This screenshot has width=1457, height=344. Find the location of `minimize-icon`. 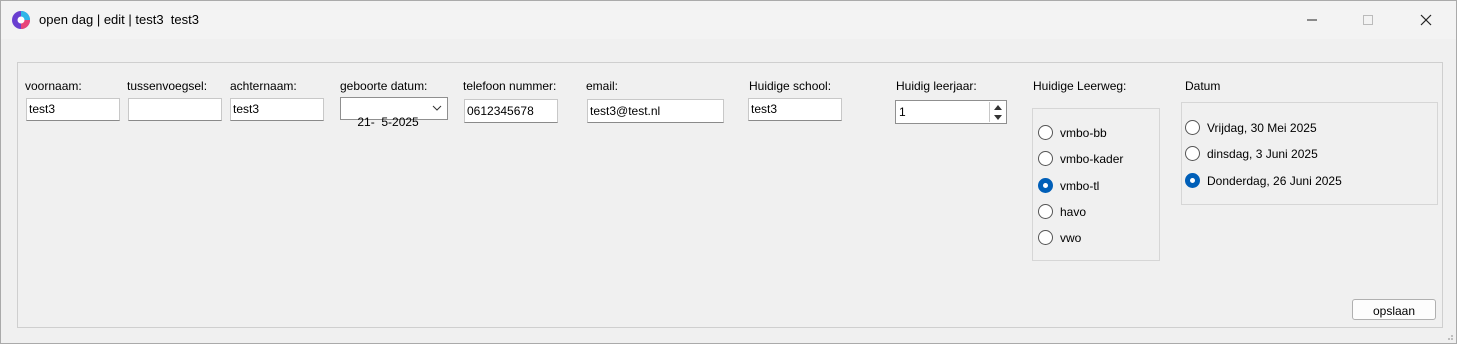

minimize-icon is located at coordinates (1312, 20).